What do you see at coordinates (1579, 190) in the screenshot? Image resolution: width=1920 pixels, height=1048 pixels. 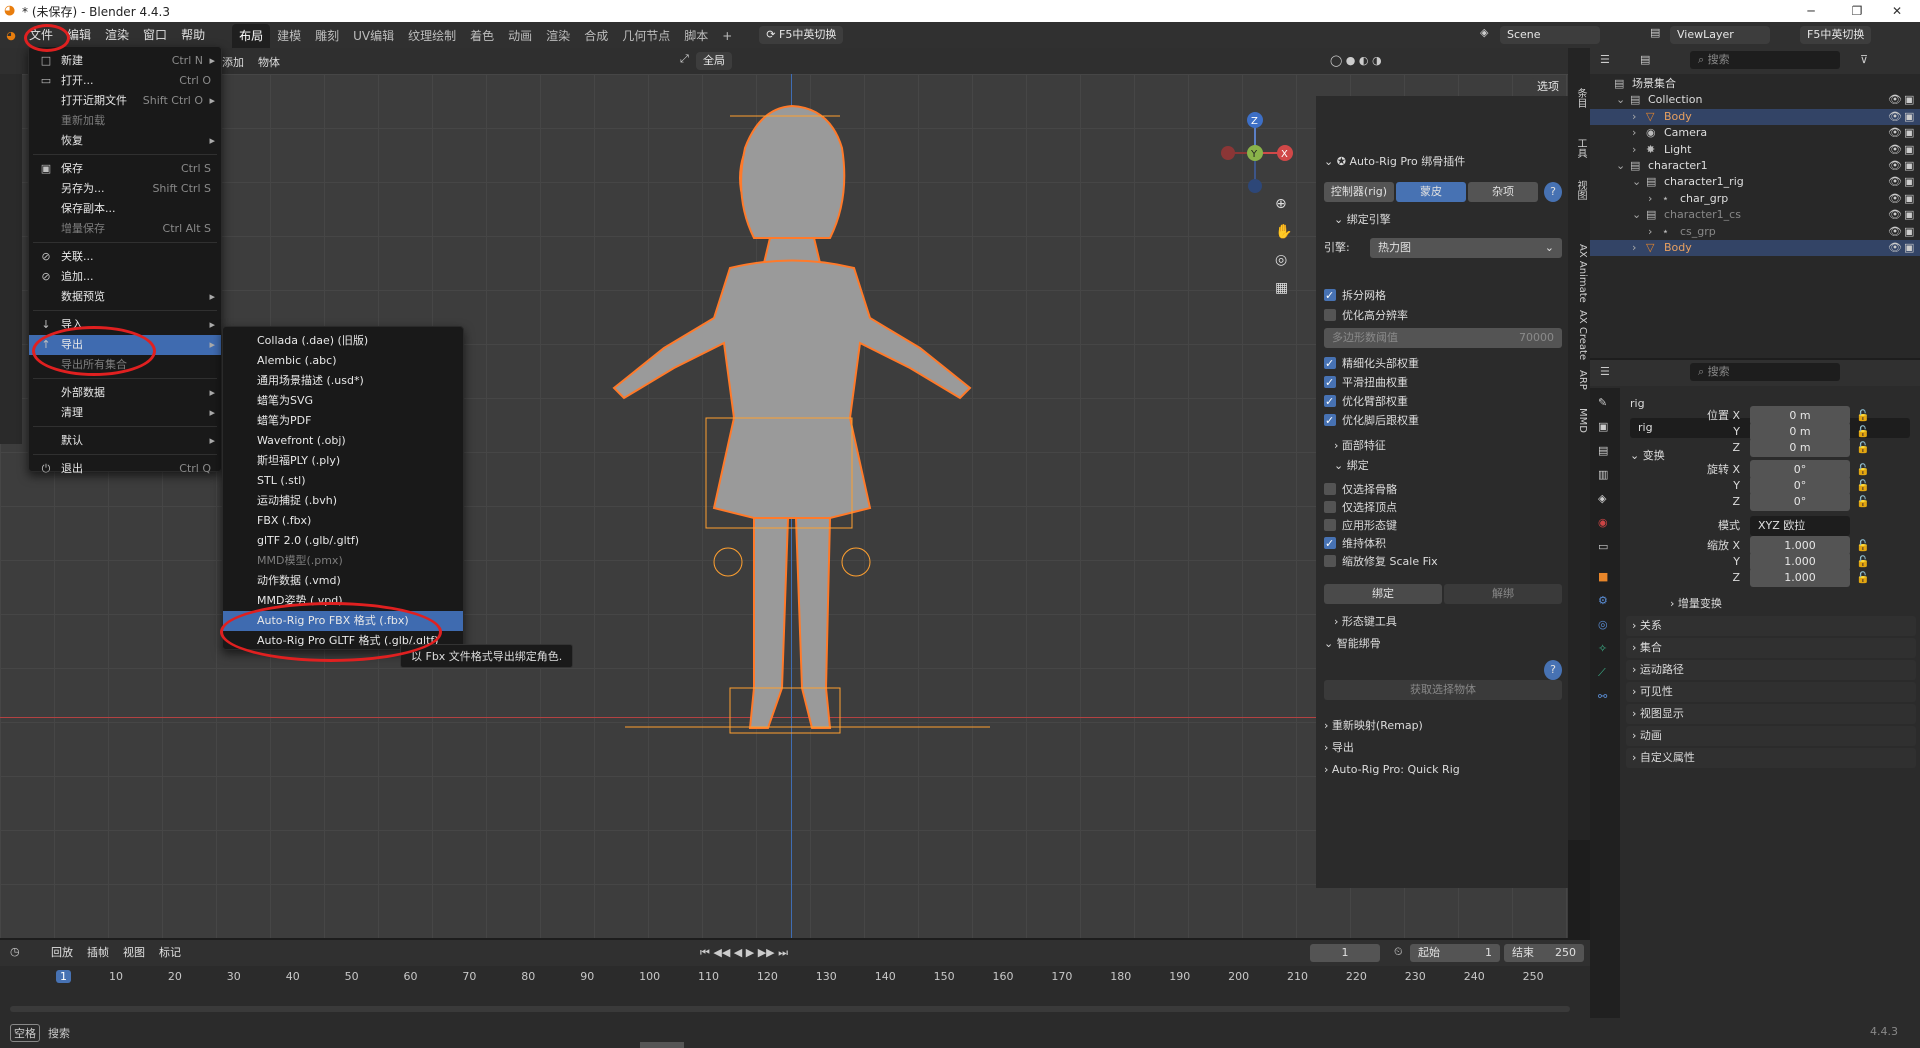 I see `sidebar-tab-2: 视图` at bounding box center [1579, 190].